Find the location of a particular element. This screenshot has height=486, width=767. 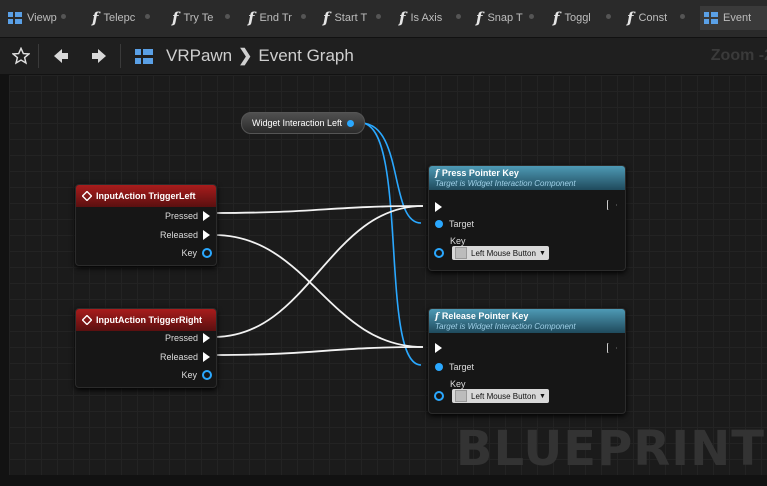

tab-end-teleport: f End Tr is located at coordinates (279, 18).